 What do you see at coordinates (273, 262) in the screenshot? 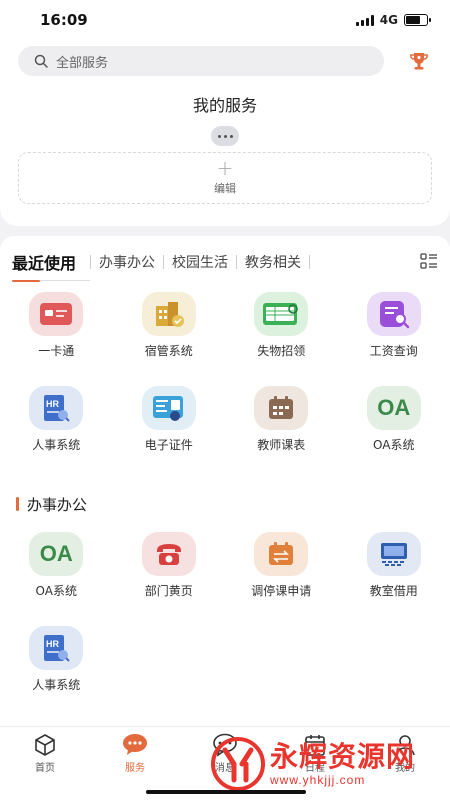
I see `tab-academic: 教务相关` at bounding box center [273, 262].